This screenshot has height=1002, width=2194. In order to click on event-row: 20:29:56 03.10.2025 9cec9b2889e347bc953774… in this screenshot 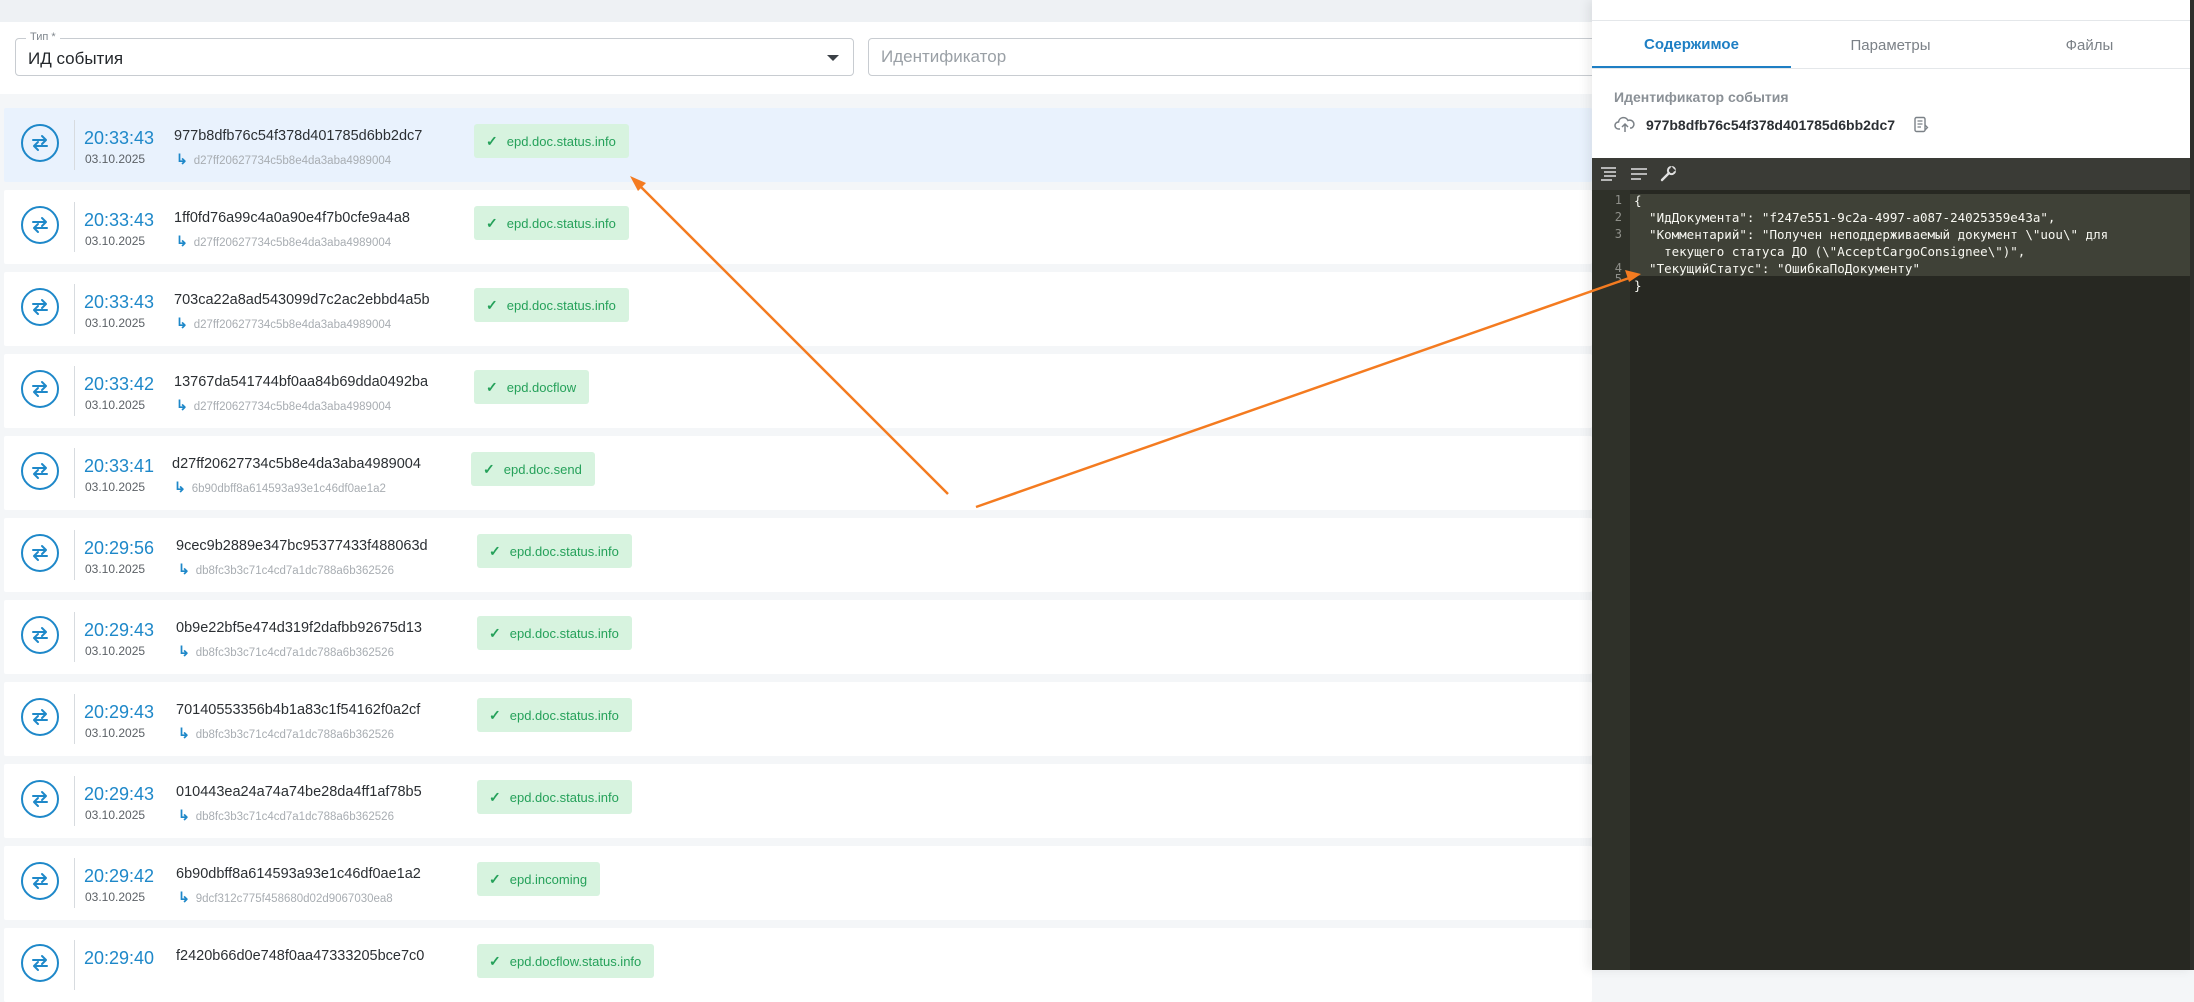, I will do `click(798, 555)`.